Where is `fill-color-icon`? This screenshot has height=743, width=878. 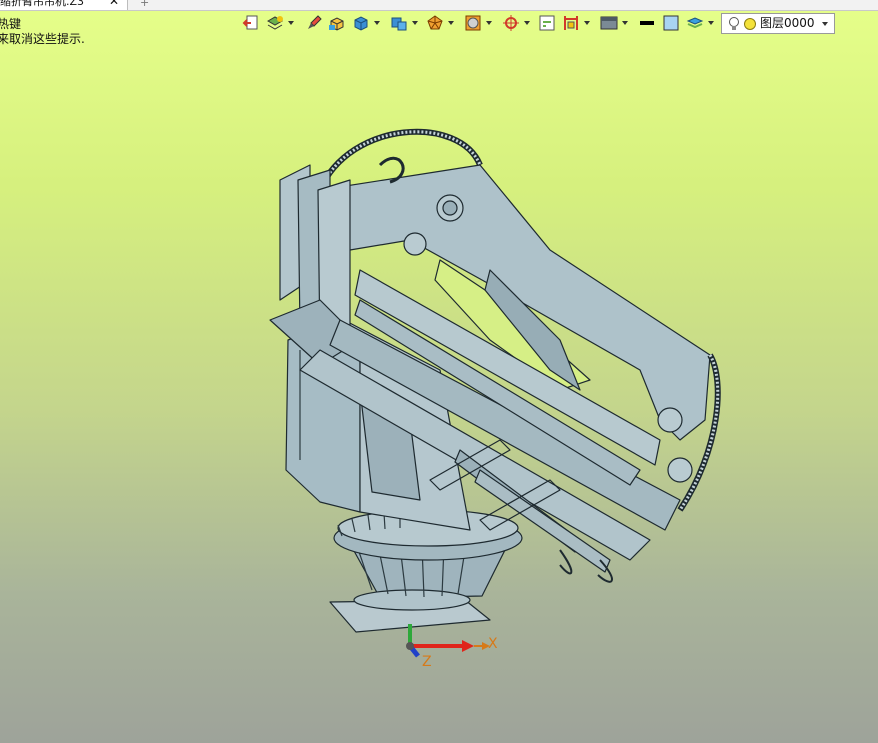 fill-color-icon is located at coordinates (671, 23).